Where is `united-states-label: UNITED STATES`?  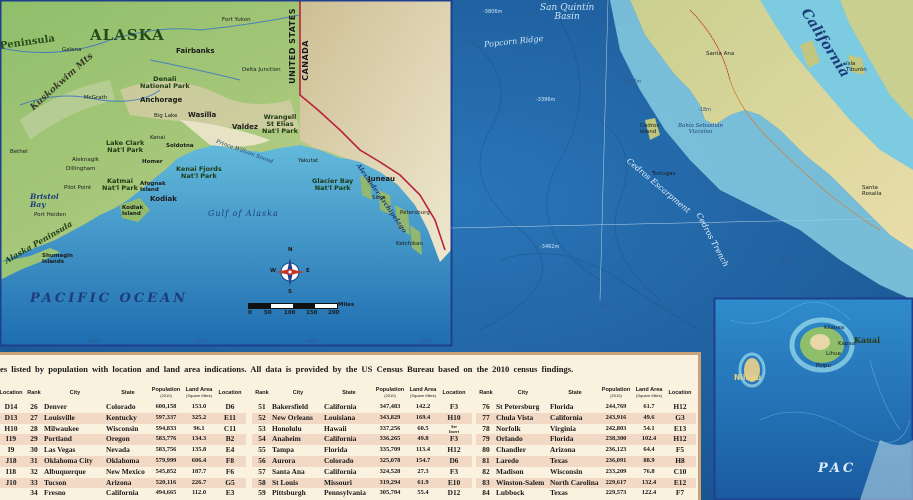 united-states-label: UNITED STATES is located at coordinates (292, 46).